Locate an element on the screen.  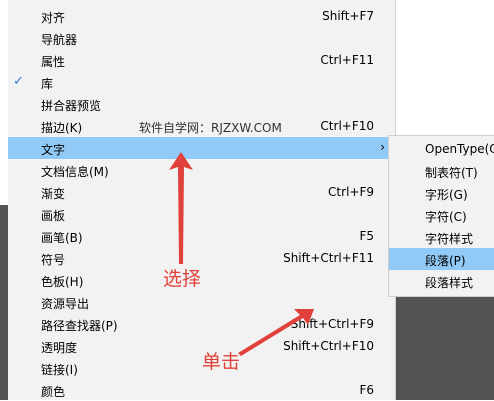
menu-item-label: 文字 is located at coordinates (53, 150).